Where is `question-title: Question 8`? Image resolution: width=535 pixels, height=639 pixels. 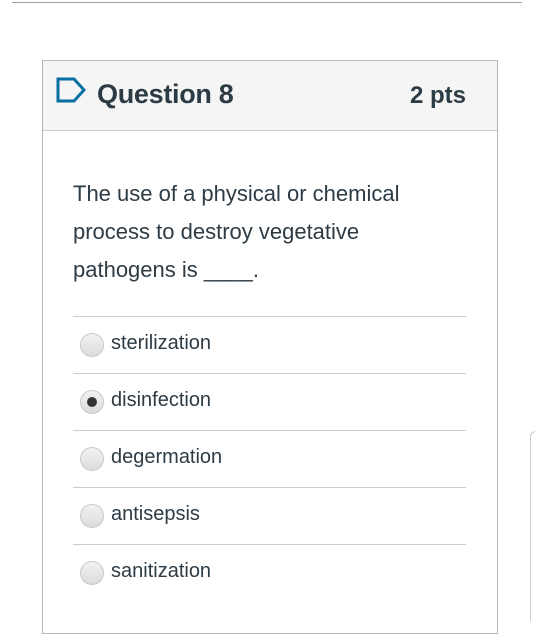 question-title: Question 8 is located at coordinates (165, 94).